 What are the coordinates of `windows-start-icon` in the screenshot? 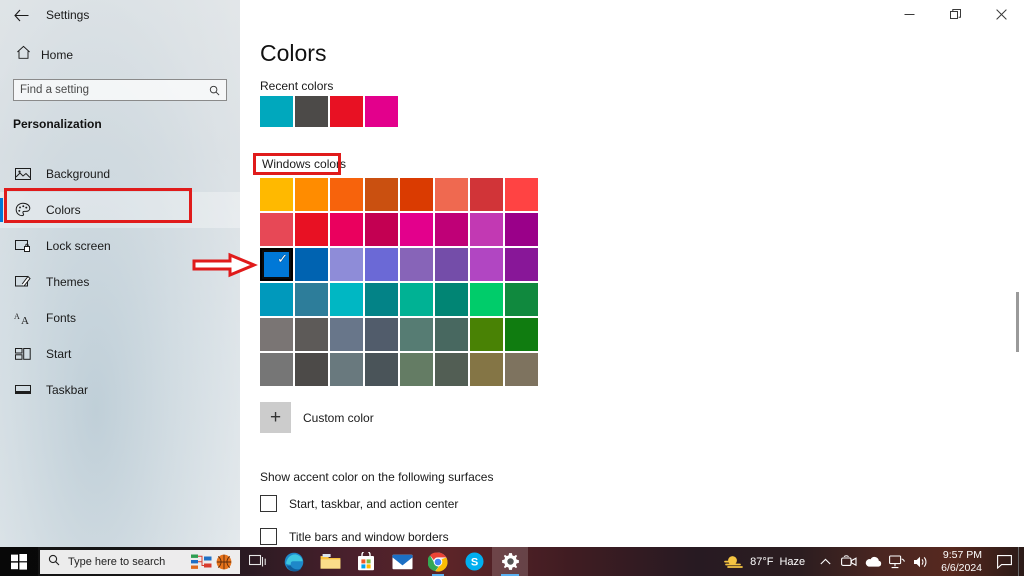 It's located at (19, 561).